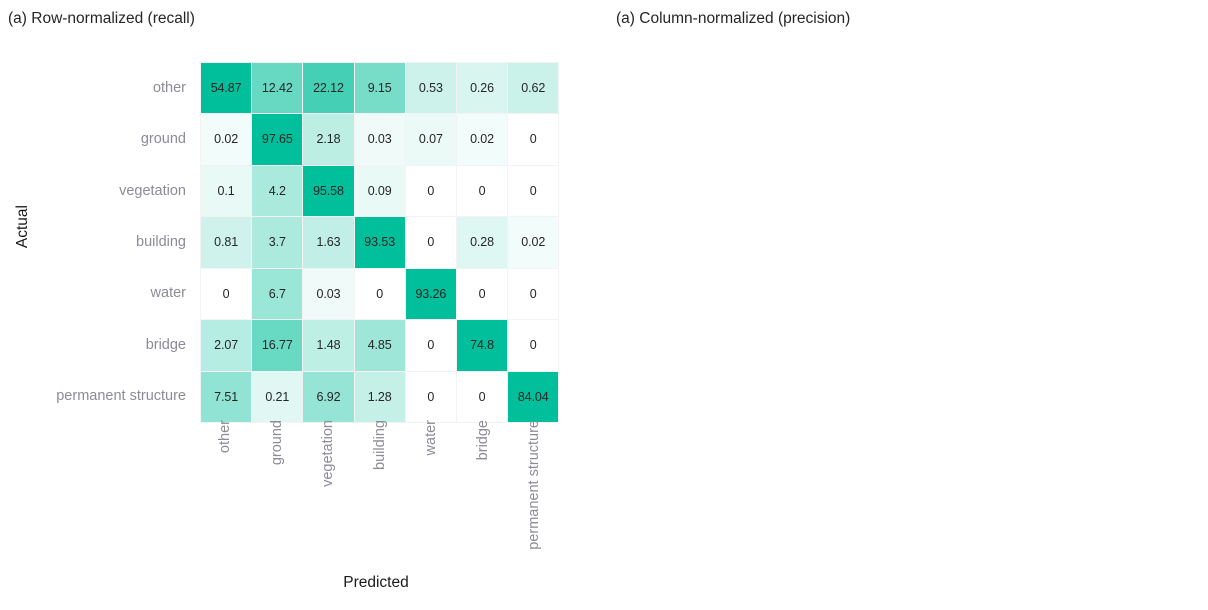 The width and height of the screenshot is (1208, 610). What do you see at coordinates (328, 191) in the screenshot?
I see `heatmap-cell: 95.58` at bounding box center [328, 191].